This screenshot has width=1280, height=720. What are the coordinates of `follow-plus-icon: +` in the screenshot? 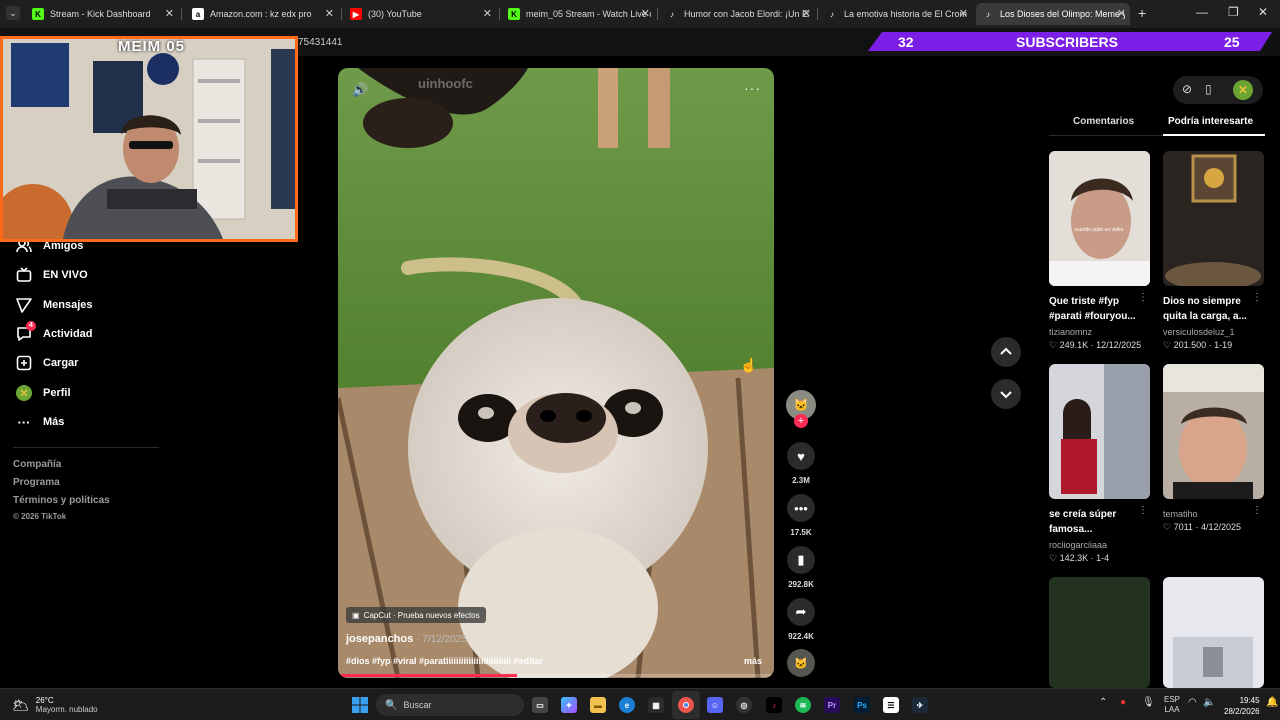 It's located at (801, 421).